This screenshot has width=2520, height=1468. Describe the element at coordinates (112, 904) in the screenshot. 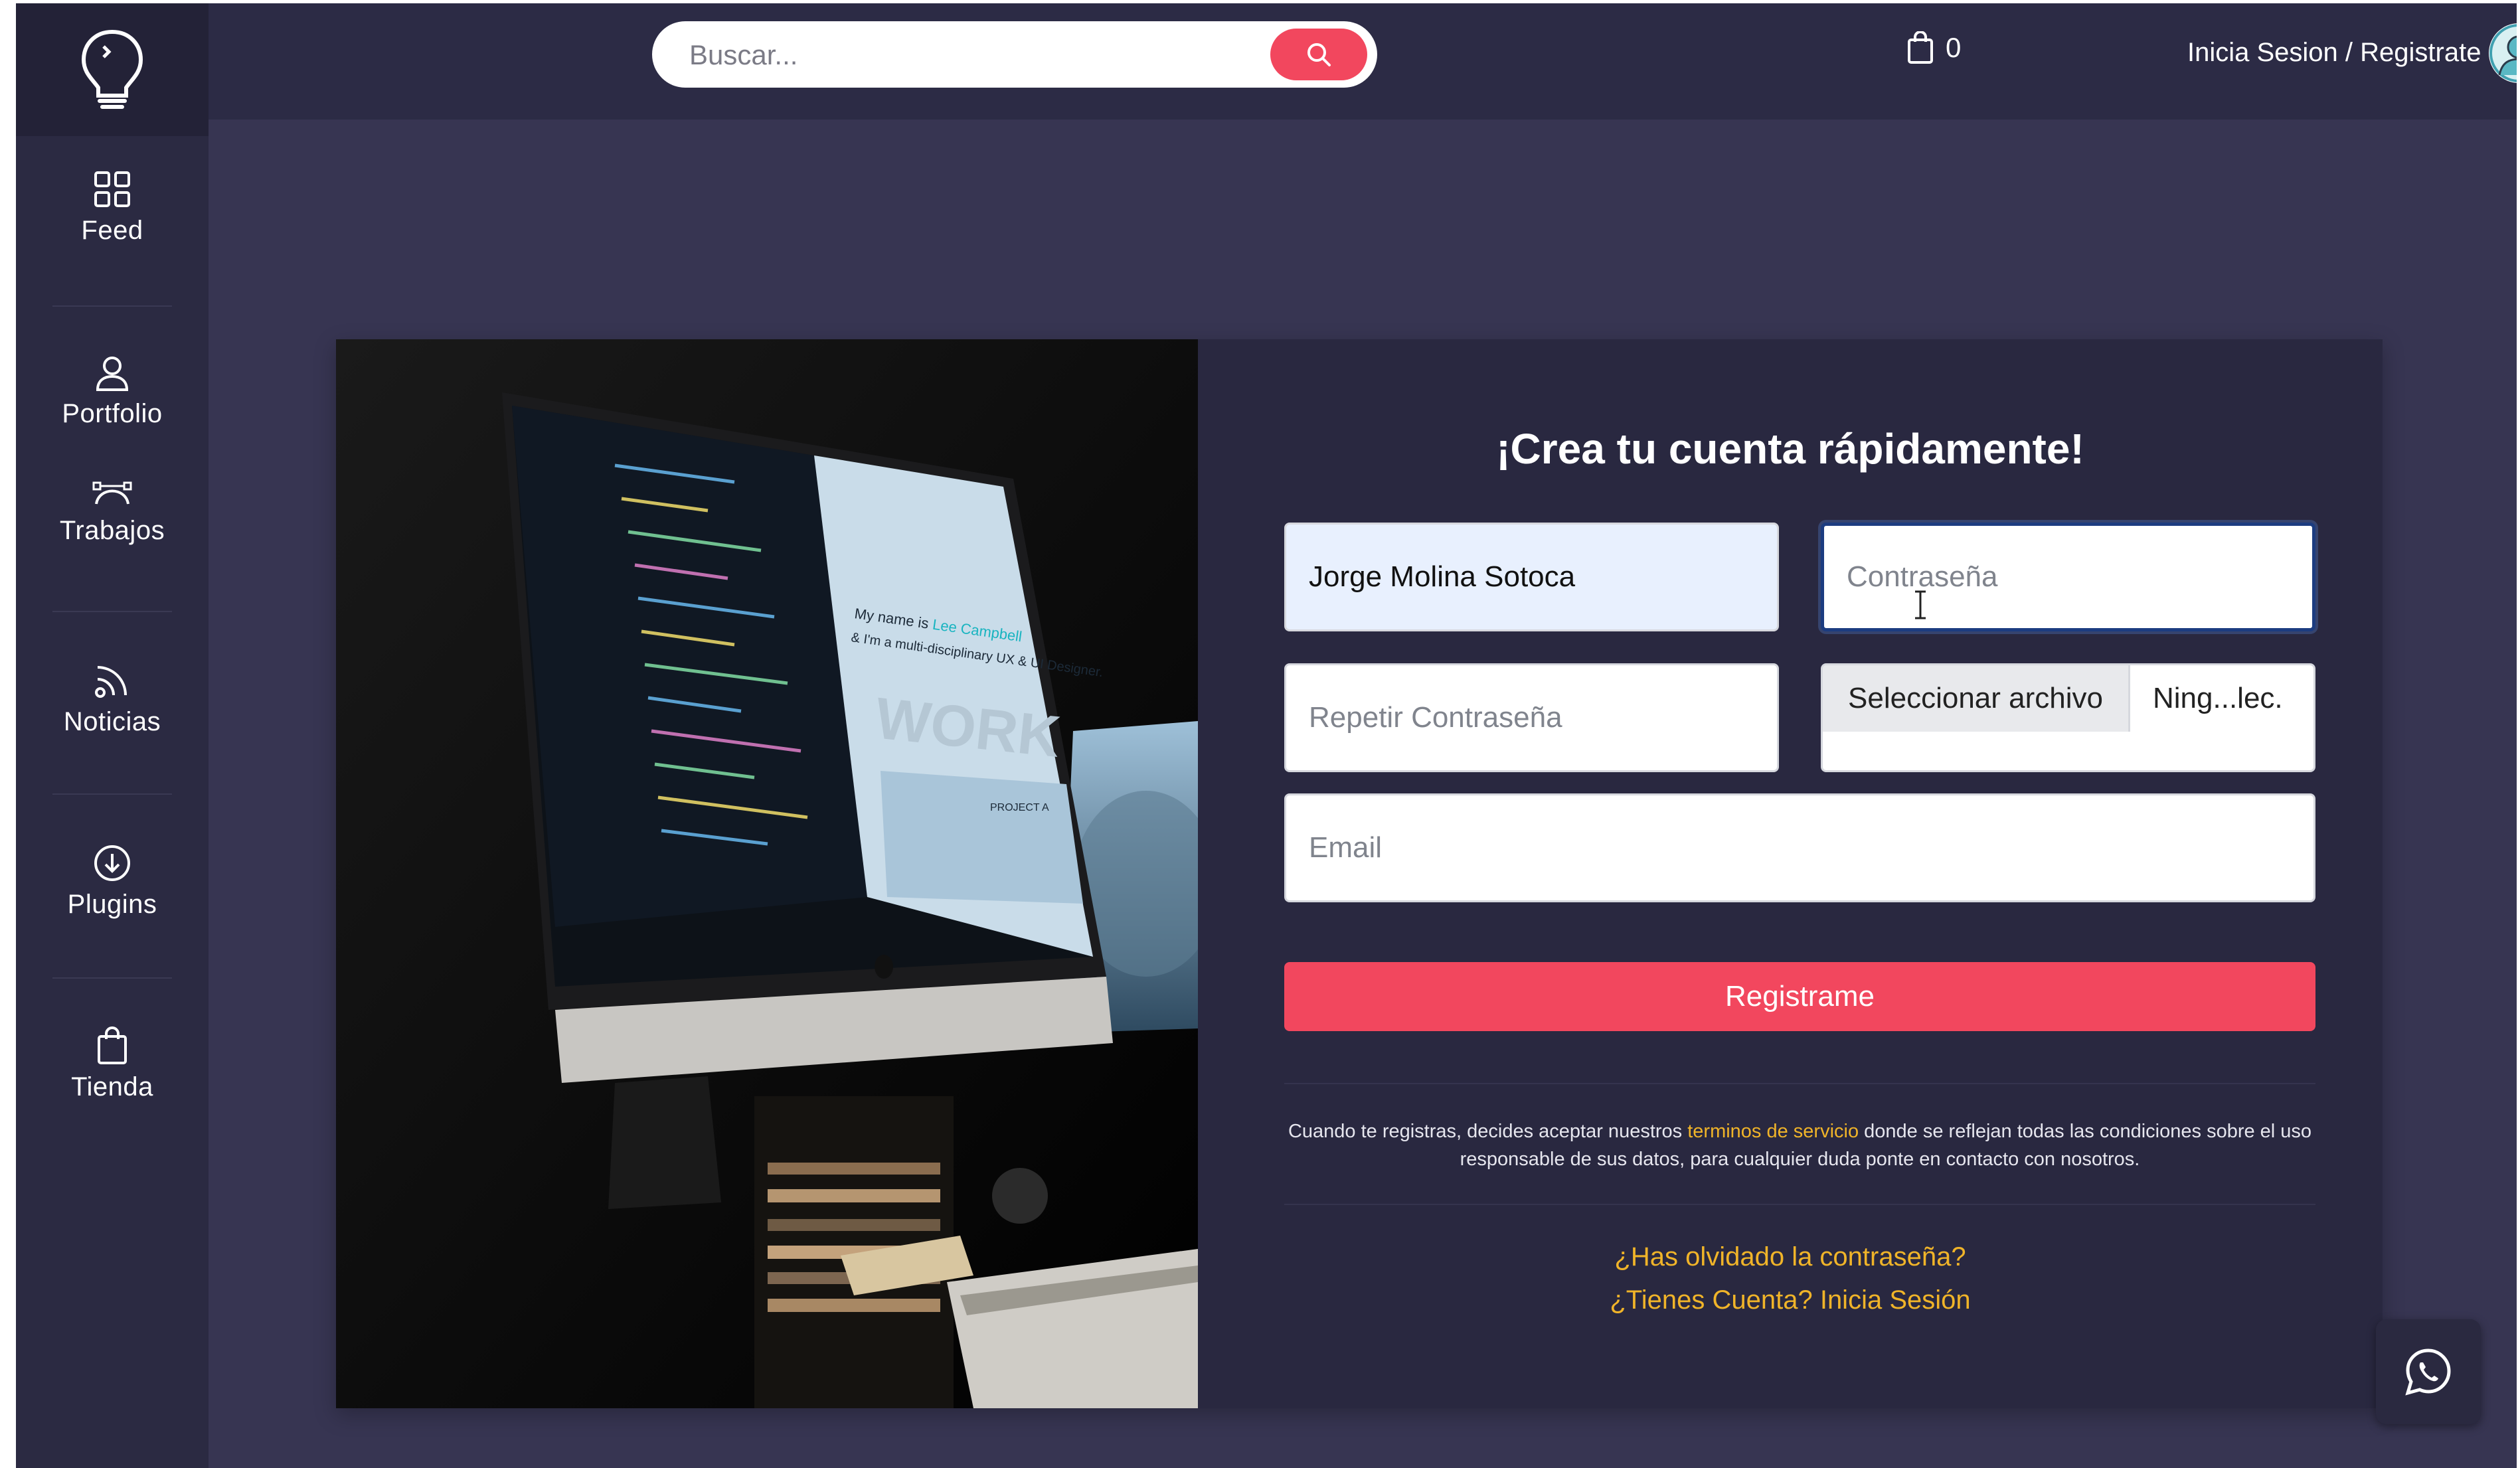

I see `sidebar-item-label: Plugins` at that location.